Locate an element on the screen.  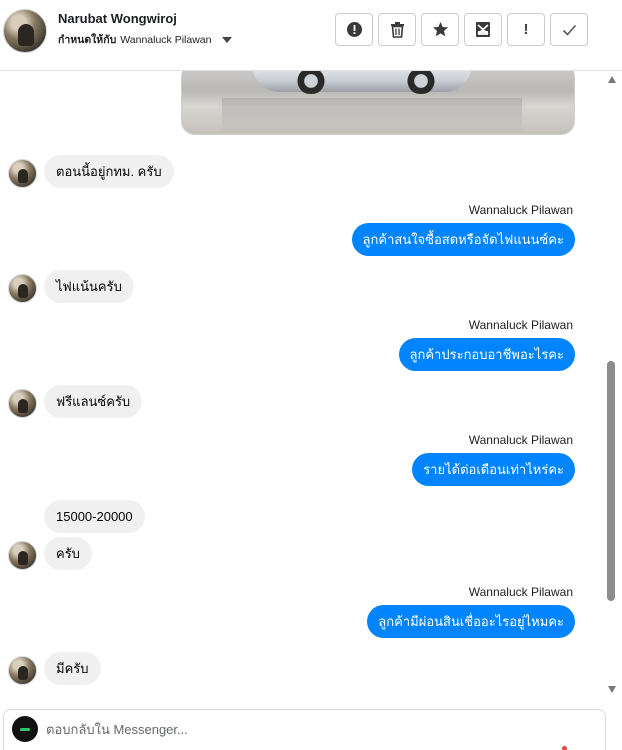
reply-input is located at coordinates (306, 729).